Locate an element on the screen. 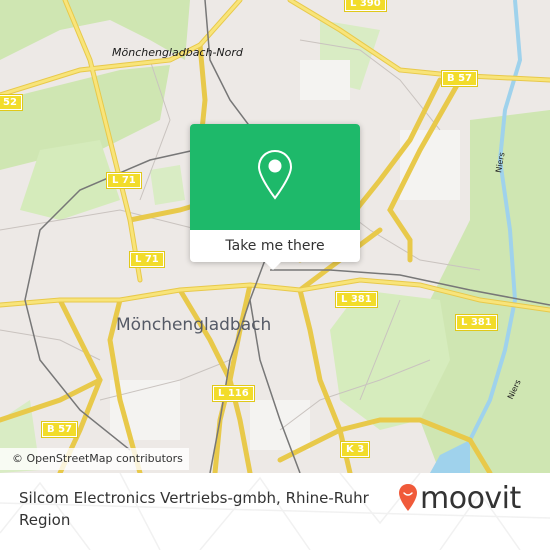 This screenshot has width=550, height=550. place-label-moenchengladbach-nord: Mönchengladbach-Nord is located at coordinates (177, 52).